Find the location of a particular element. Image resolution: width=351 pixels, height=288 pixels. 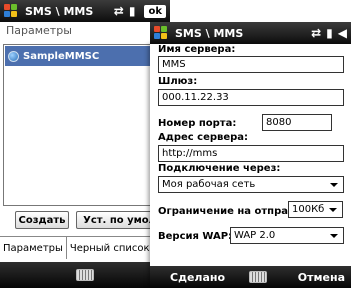

back-title-bar: SMS \ MMS ⇄ ▮ ok is located at coordinates (85, 11).